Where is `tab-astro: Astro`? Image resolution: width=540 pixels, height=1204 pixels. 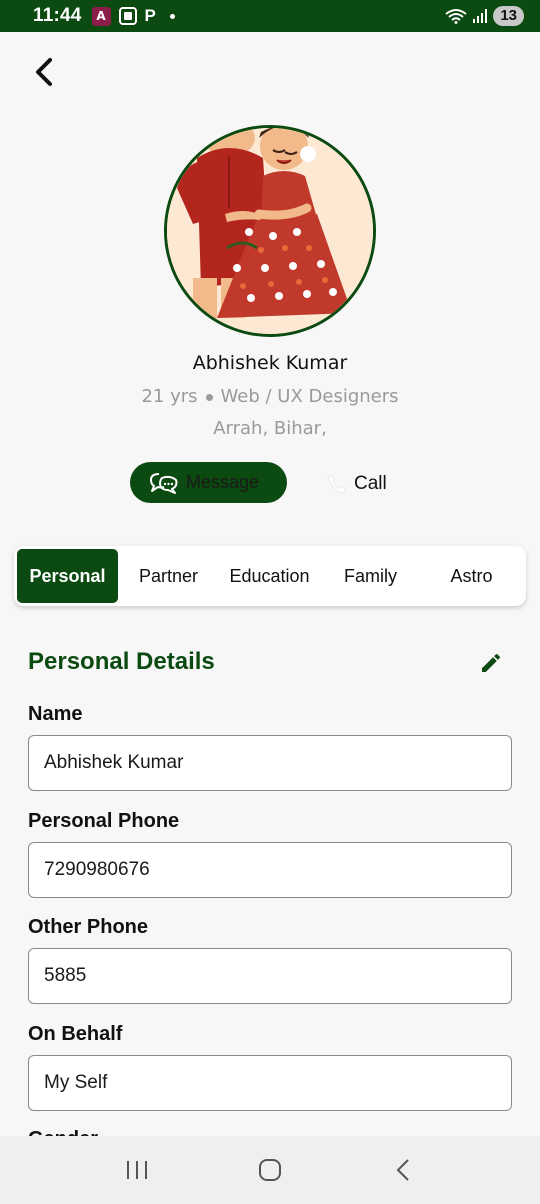 tab-astro: Astro is located at coordinates (471, 576).